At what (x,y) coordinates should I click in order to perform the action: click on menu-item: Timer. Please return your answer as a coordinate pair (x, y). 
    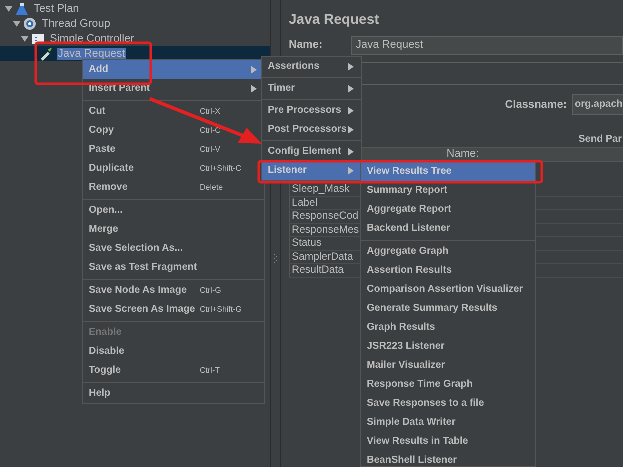
    Looking at the image, I should click on (311, 88).